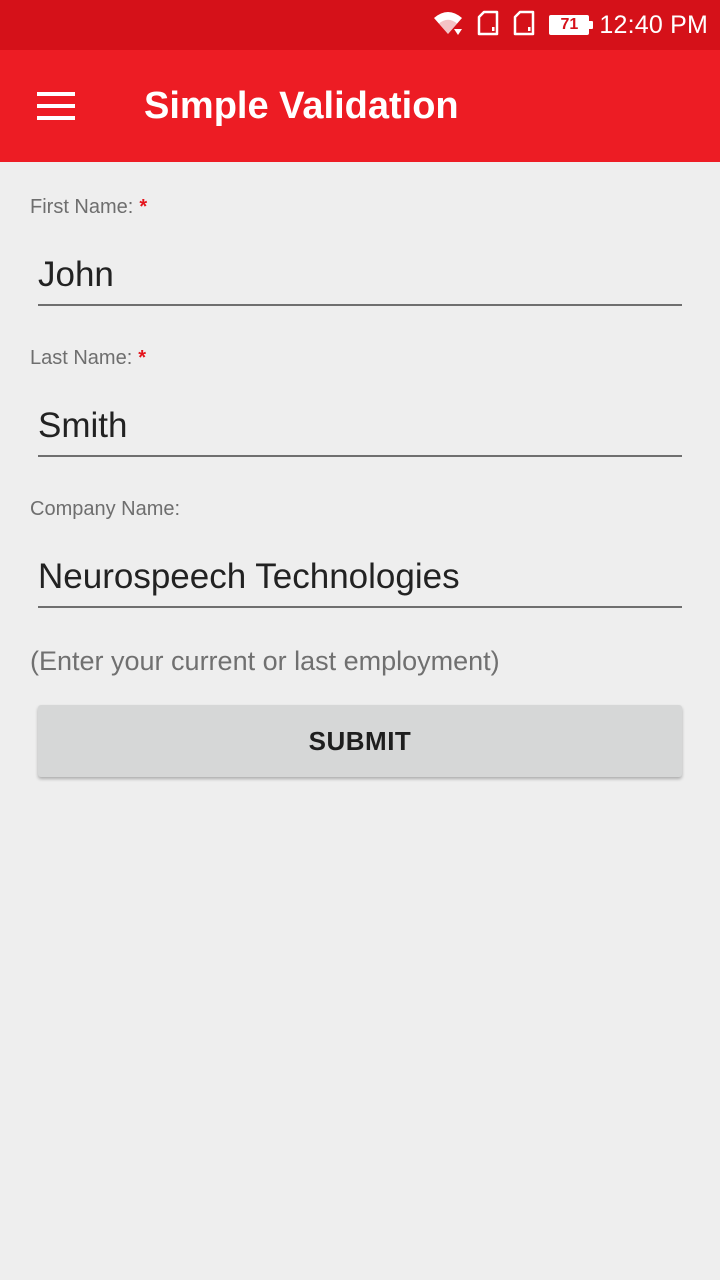 Image resolution: width=720 pixels, height=1280 pixels. I want to click on company-name-input, so click(360, 578).